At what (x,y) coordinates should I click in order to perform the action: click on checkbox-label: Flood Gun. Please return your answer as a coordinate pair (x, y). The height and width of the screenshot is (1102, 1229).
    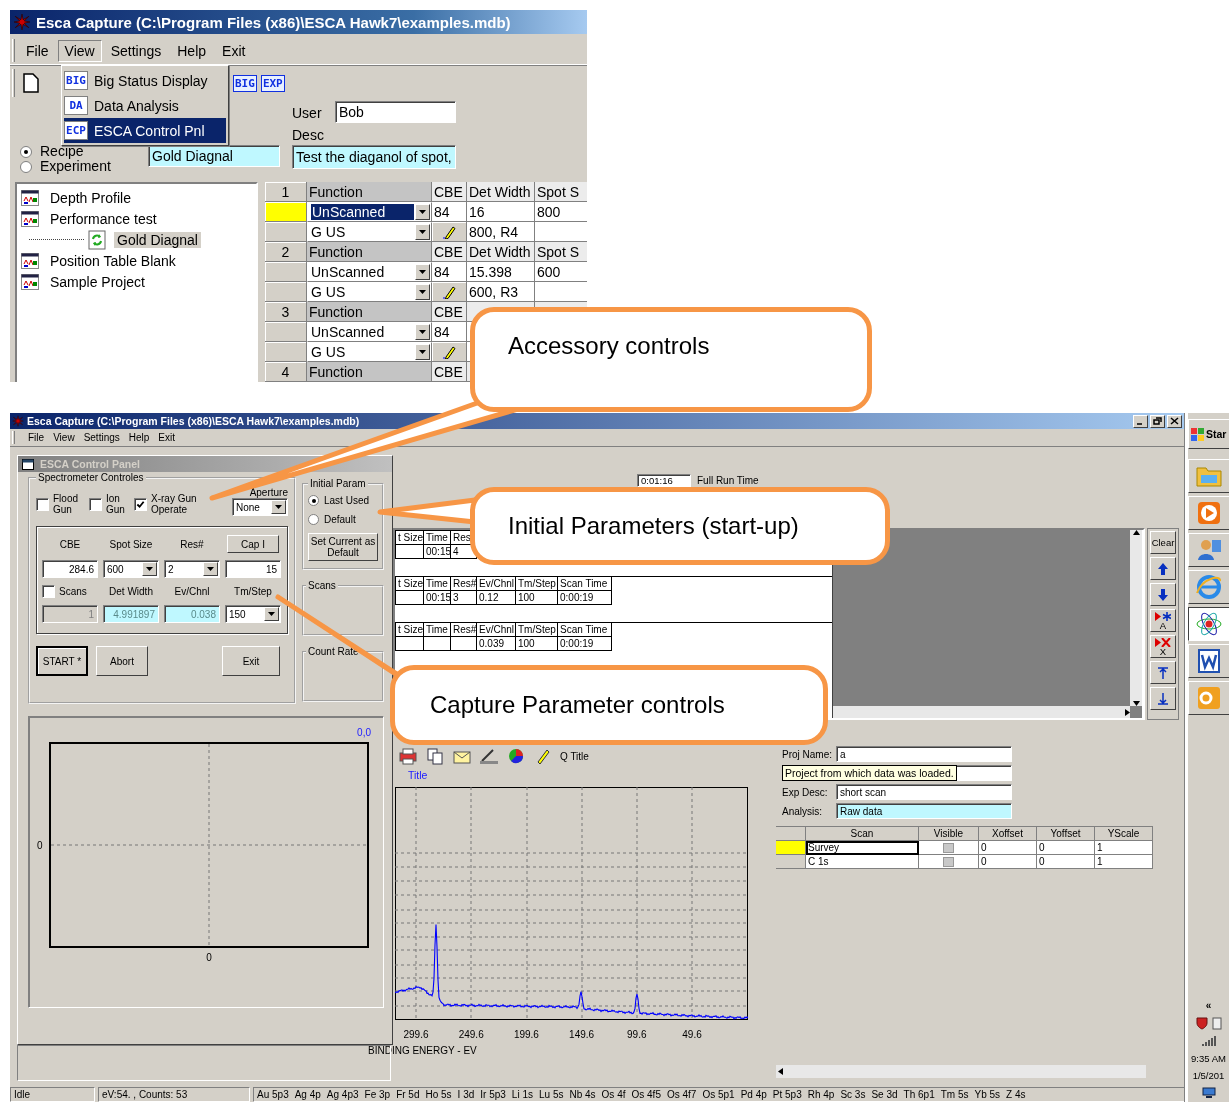
    Looking at the image, I should click on (66, 504).